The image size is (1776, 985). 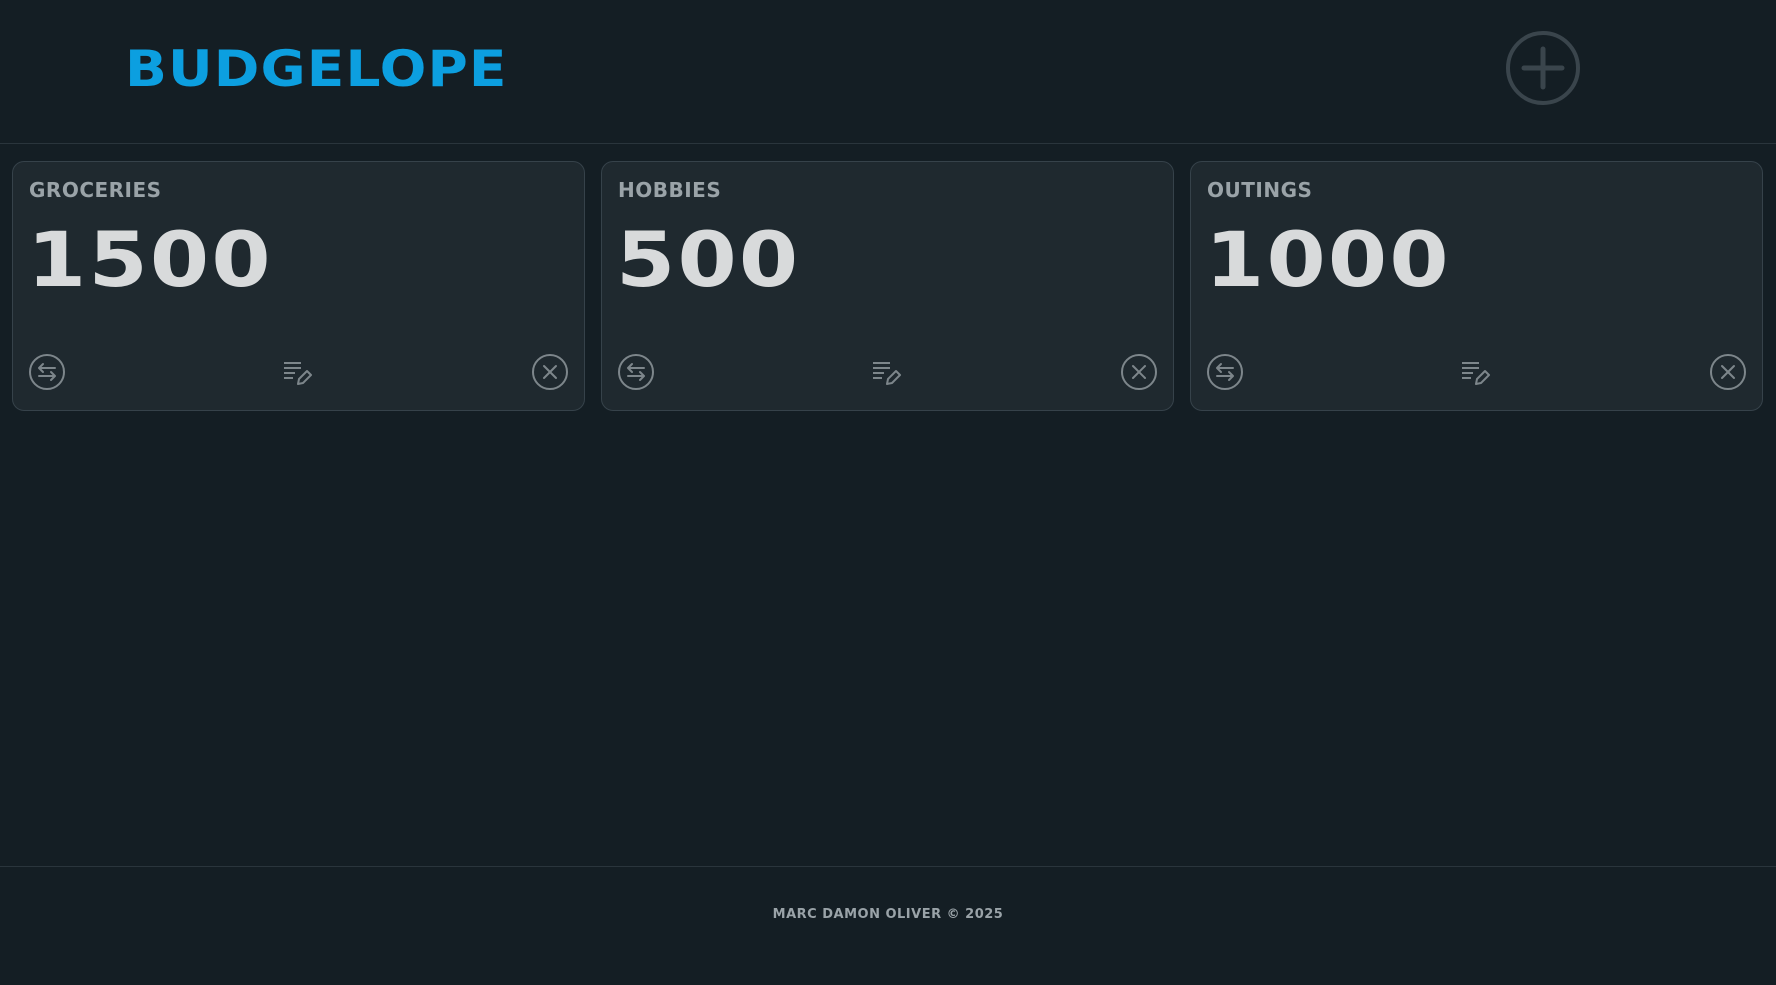 What do you see at coordinates (95, 190) in the screenshot?
I see `budget-name: GROCERIES` at bounding box center [95, 190].